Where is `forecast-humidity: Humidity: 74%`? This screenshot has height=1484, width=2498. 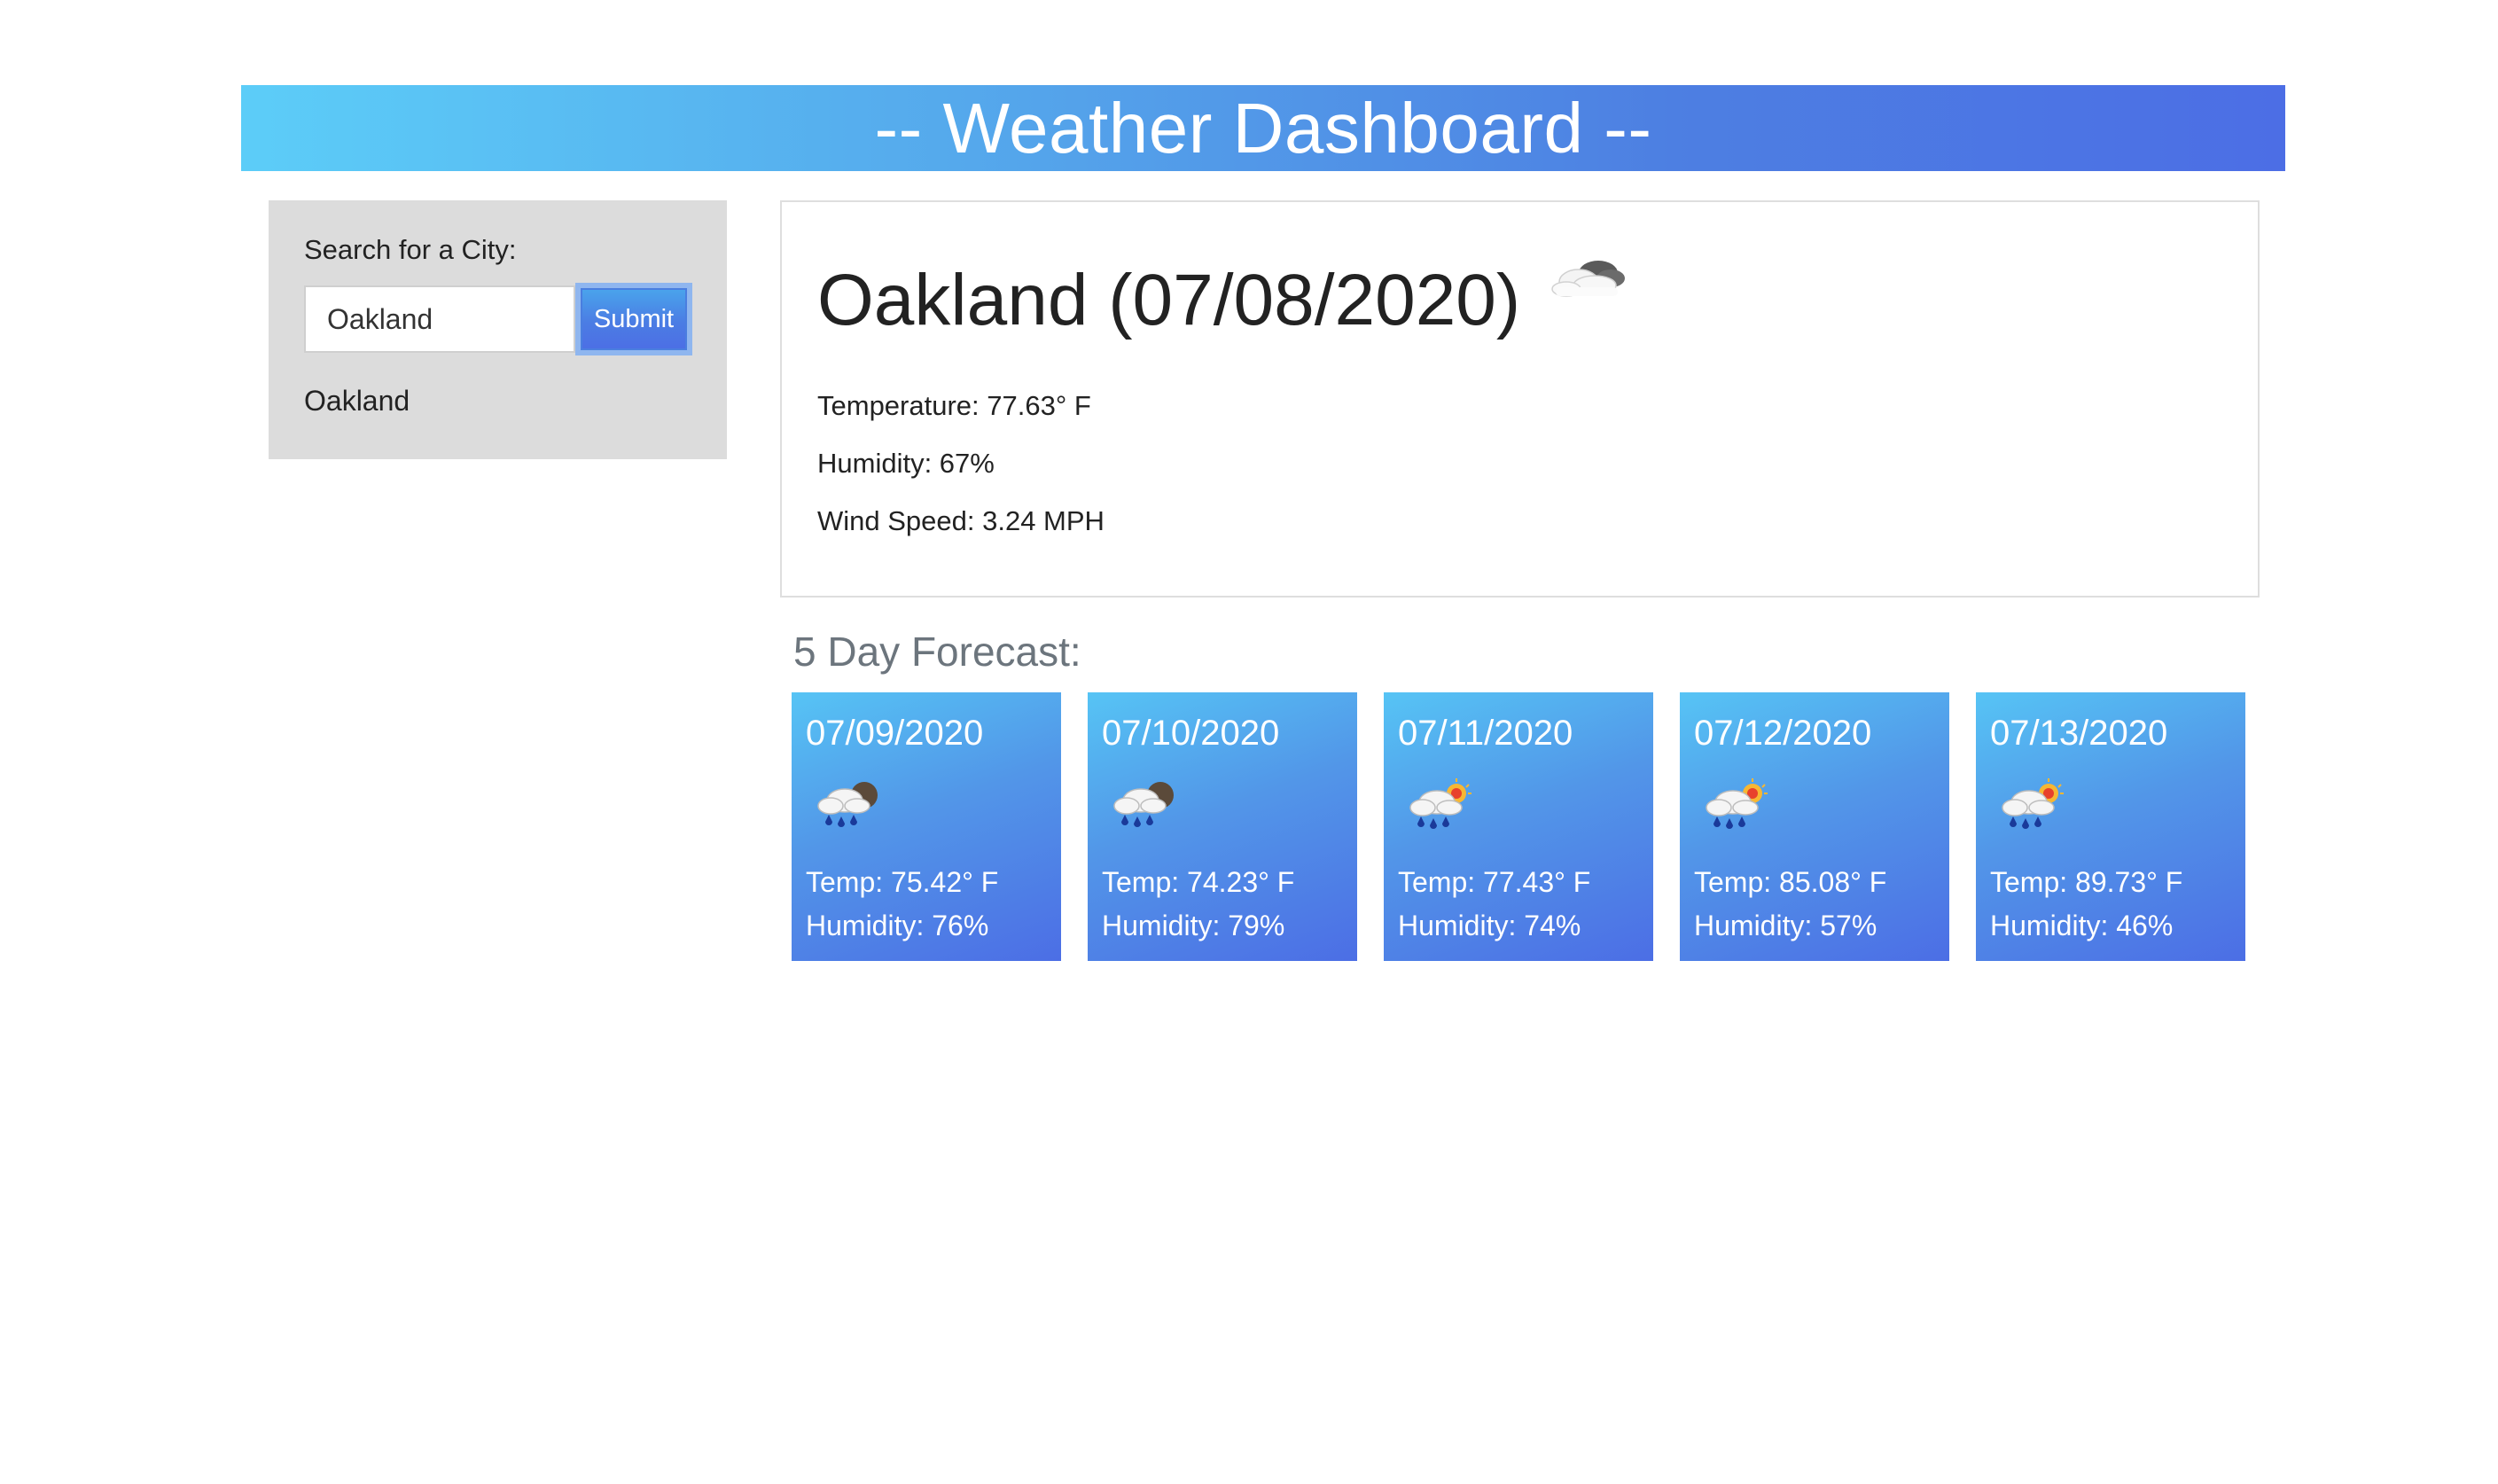
forecast-humidity: Humidity: 74% is located at coordinates (1489, 925).